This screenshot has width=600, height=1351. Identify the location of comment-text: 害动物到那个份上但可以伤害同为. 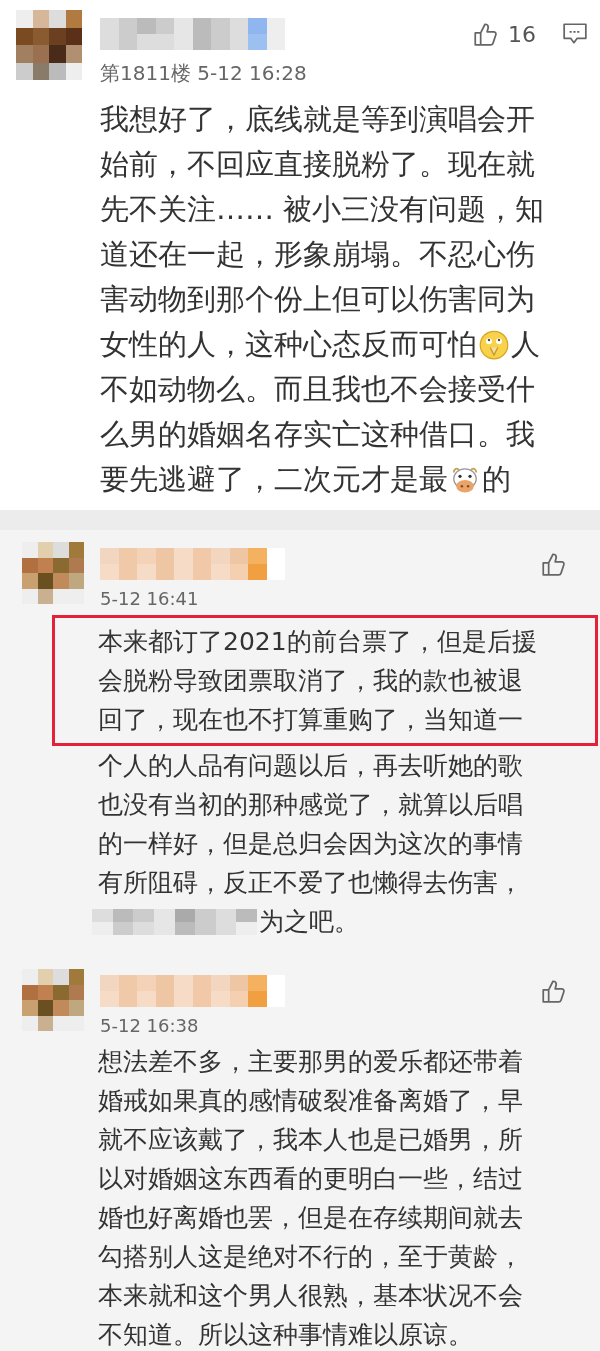
(317, 299).